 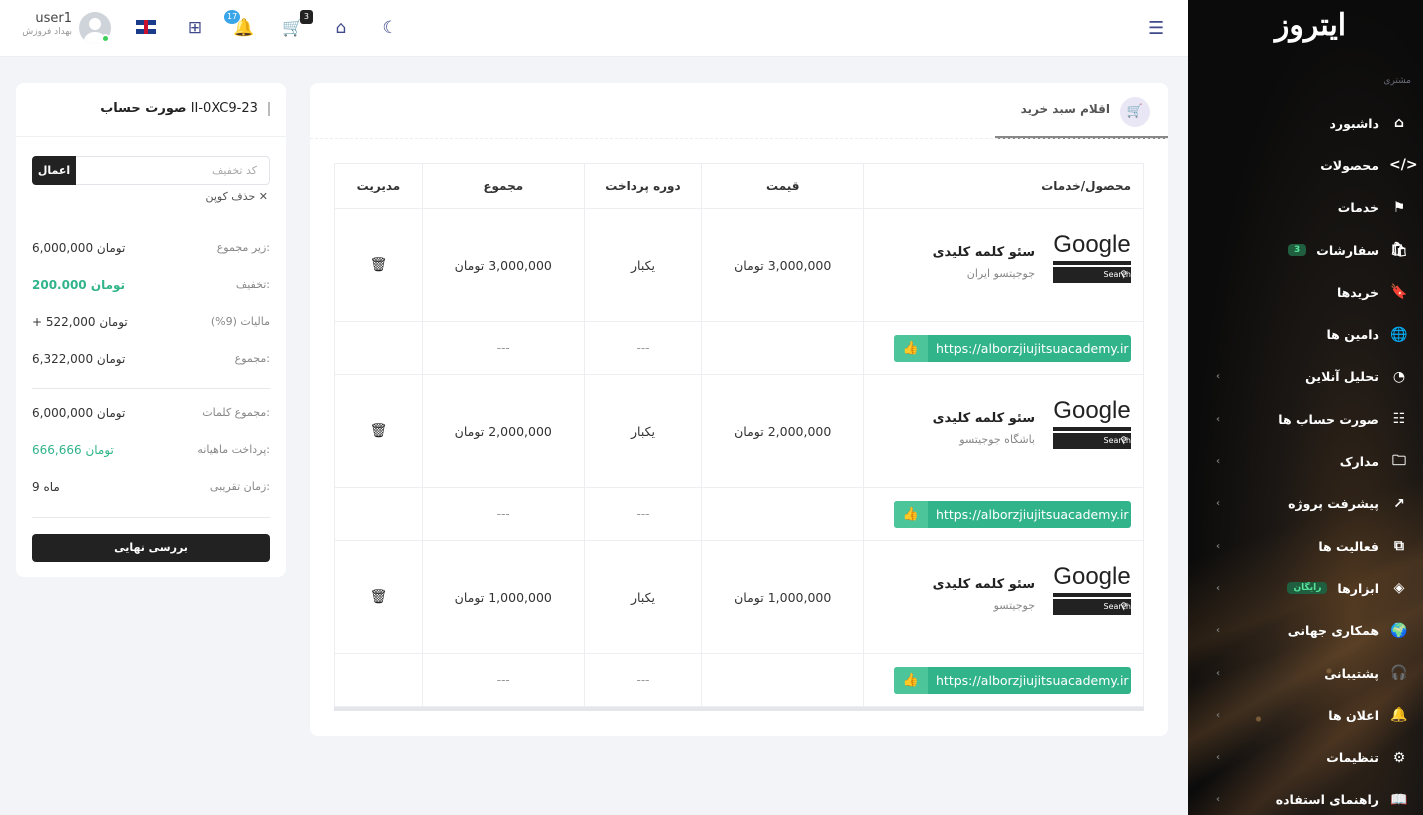 I want to click on summary-row: تخفیف: 200.000 تومان, so click(x=151, y=288).